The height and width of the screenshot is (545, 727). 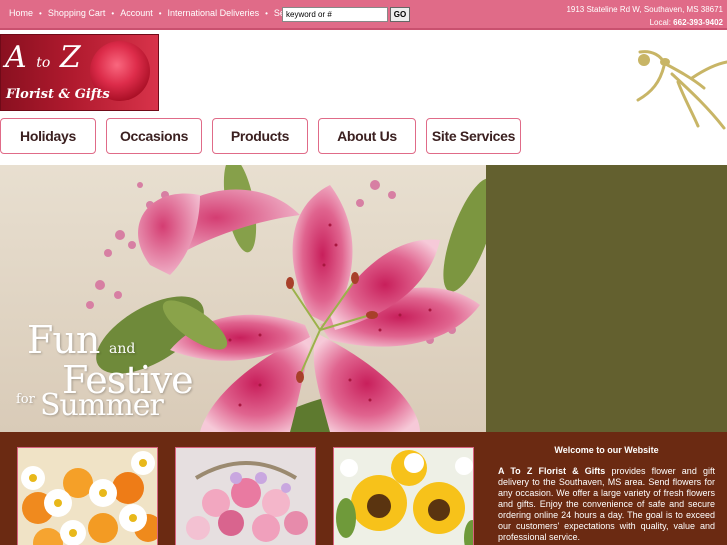 What do you see at coordinates (367, 136) in the screenshot?
I see `nav-about-us: About Us` at bounding box center [367, 136].